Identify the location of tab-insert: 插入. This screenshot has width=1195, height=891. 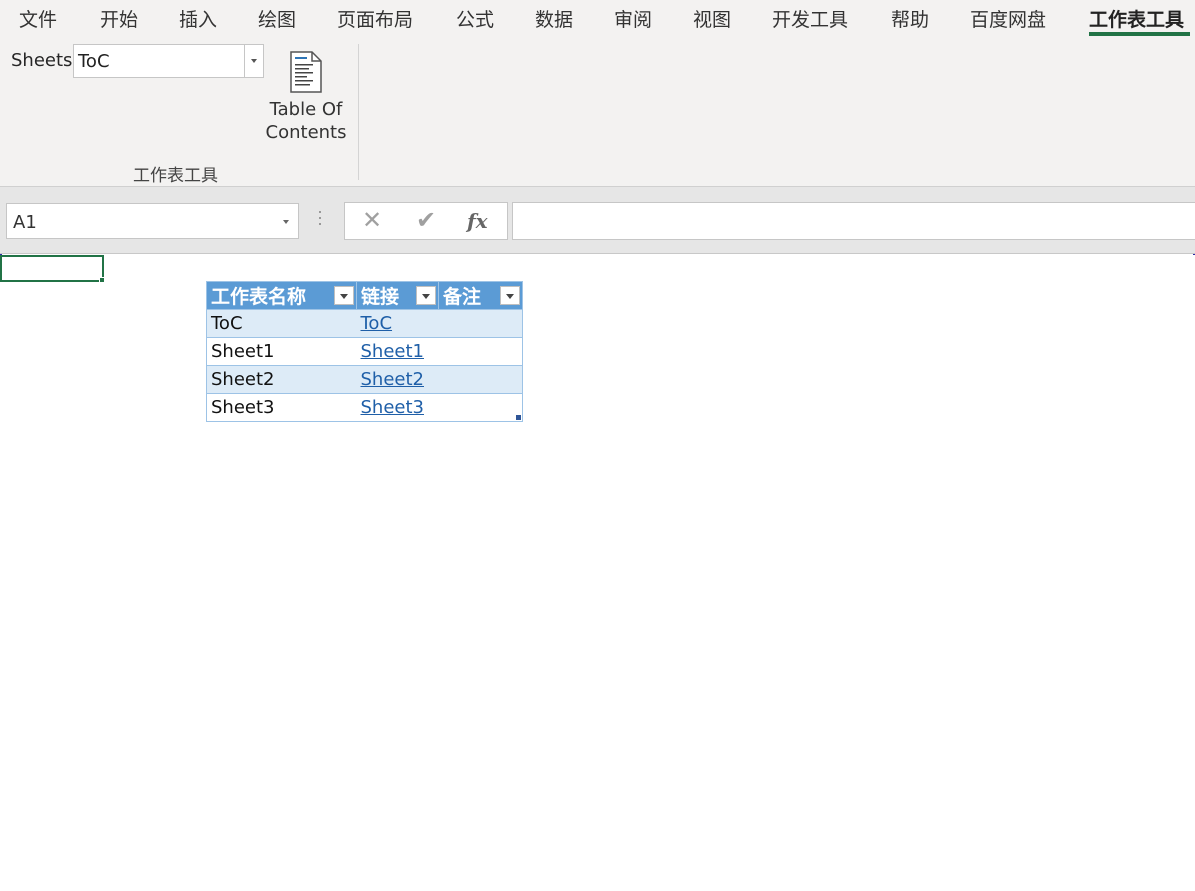
(198, 18).